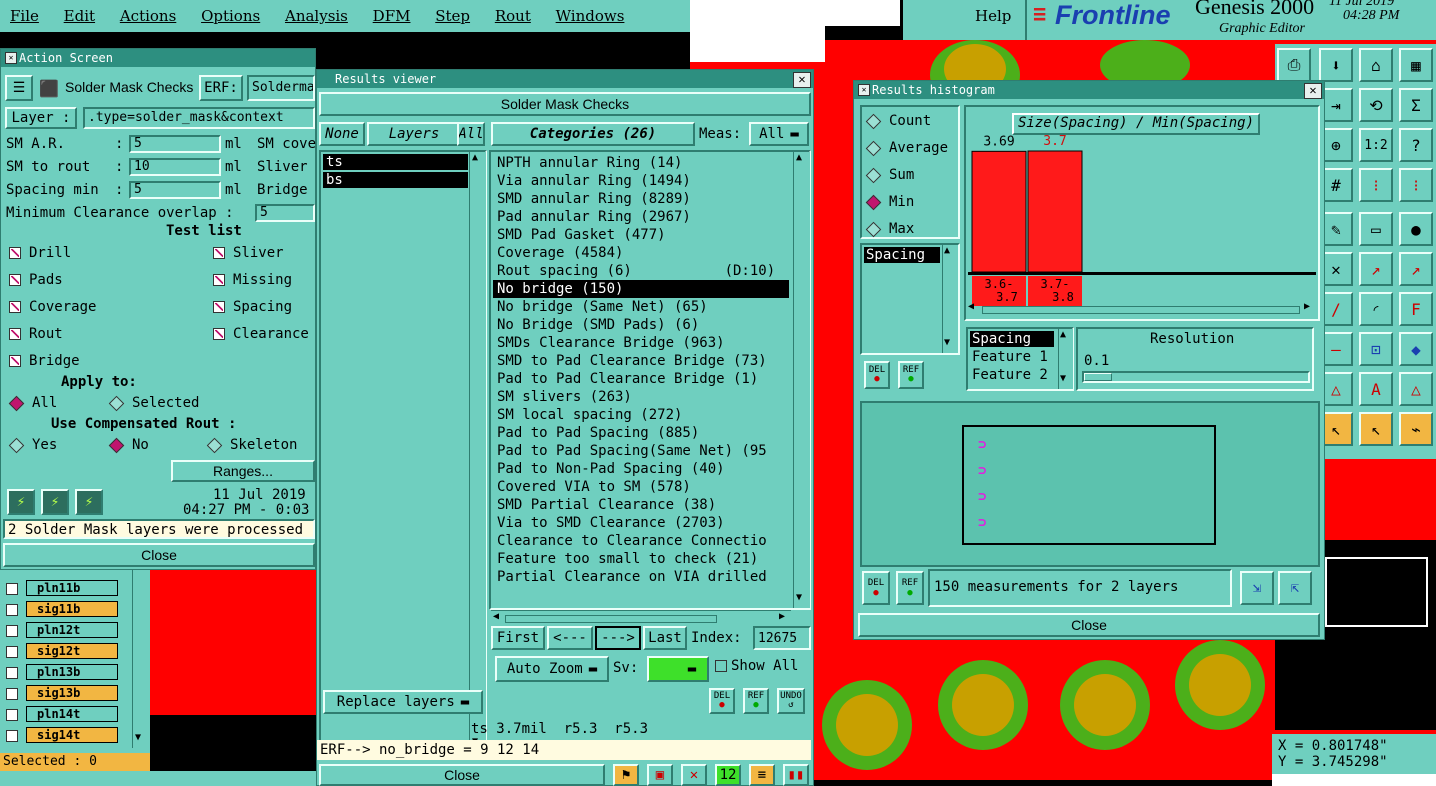 This screenshot has height=786, width=1436. Describe the element at coordinates (72, 672) in the screenshot. I see `layer-name: pln13b` at that location.